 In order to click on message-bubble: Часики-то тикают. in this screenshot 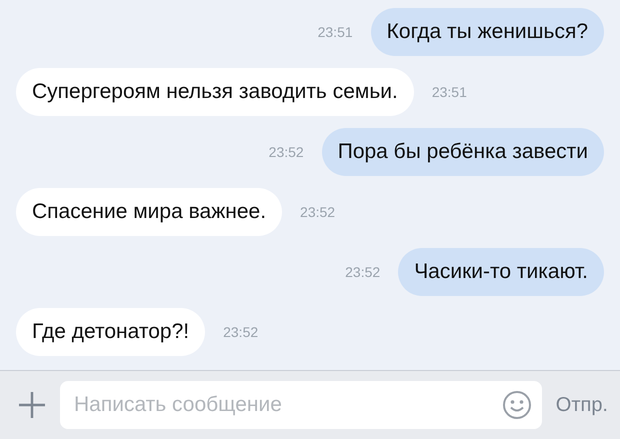, I will do `click(501, 272)`.